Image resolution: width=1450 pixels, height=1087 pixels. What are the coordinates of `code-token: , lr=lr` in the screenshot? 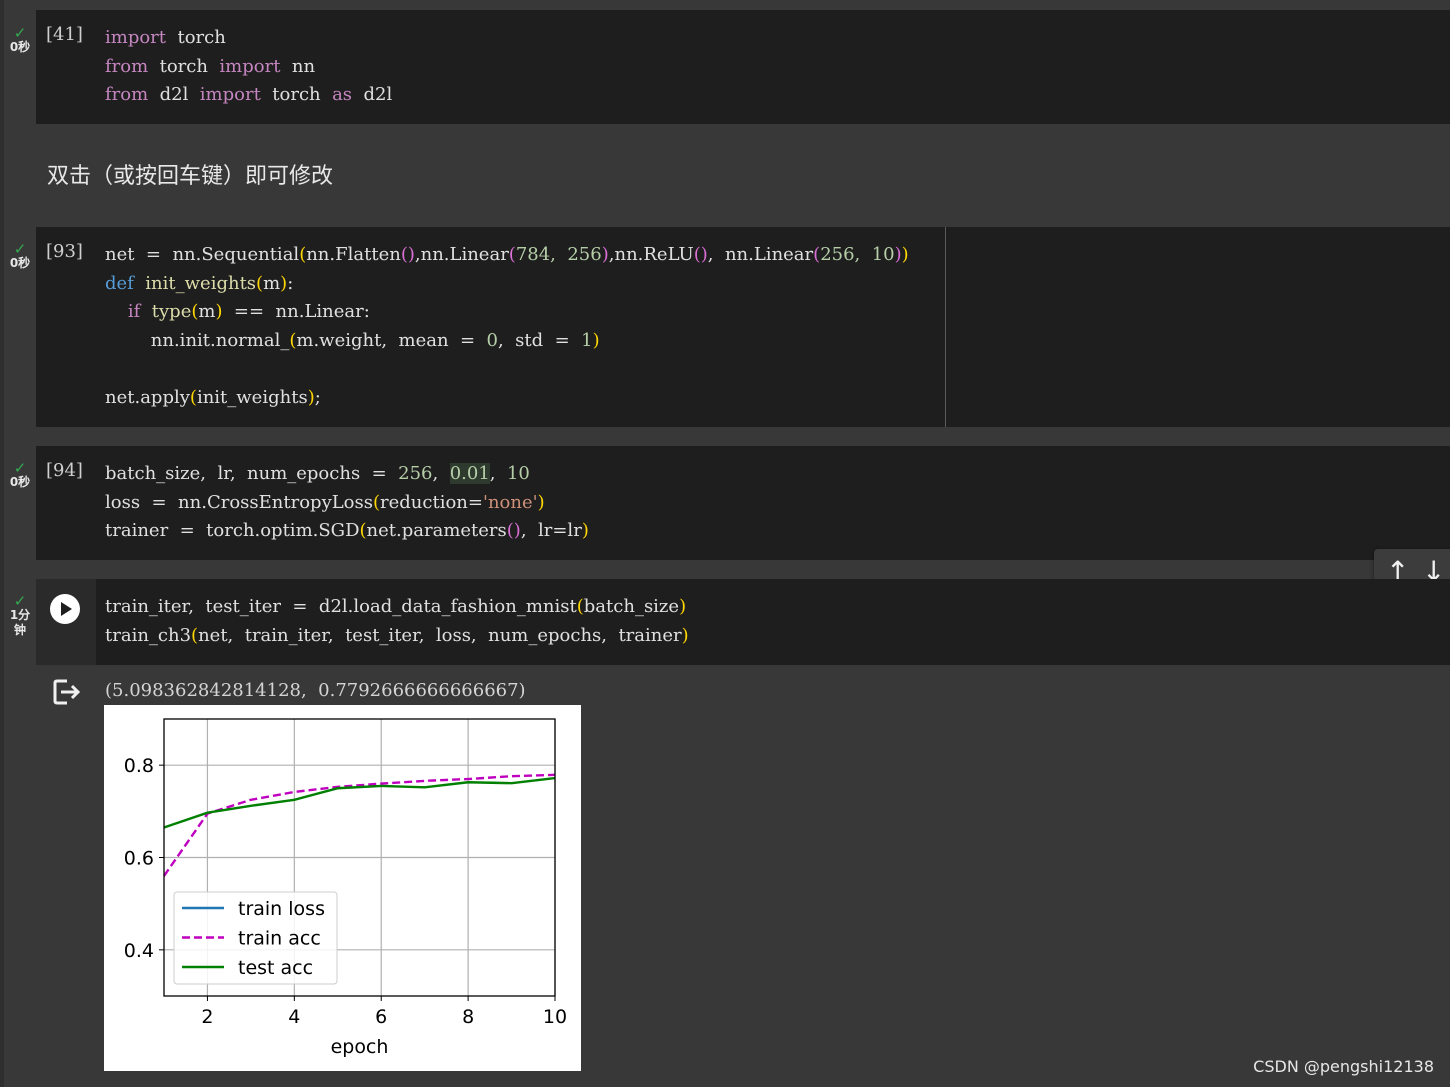 It's located at (551, 531).